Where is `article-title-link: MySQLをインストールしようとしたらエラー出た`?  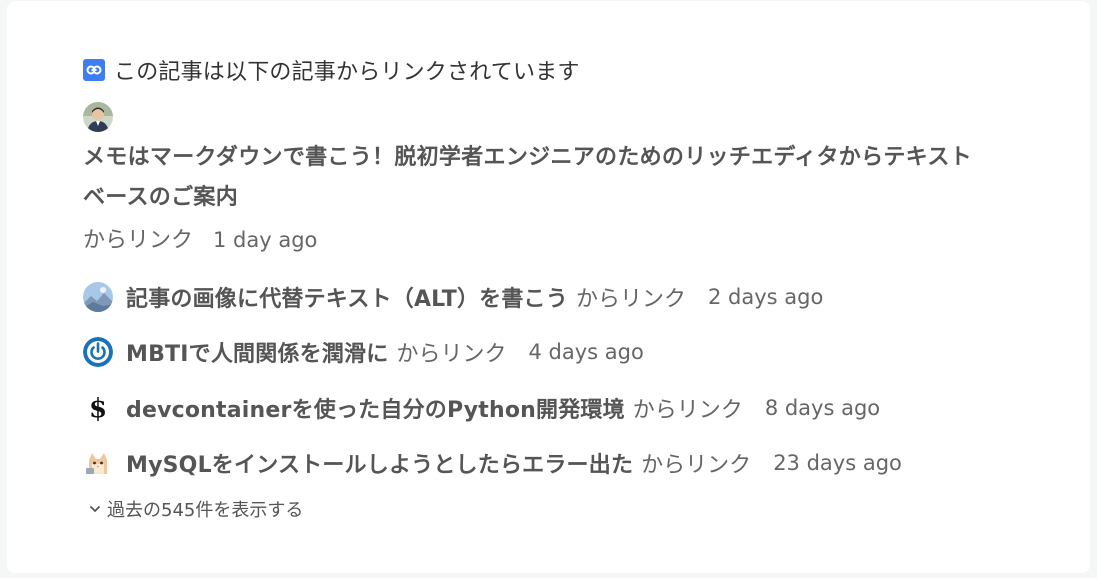 article-title-link: MySQLをインストールしようとしたらエラー出た is located at coordinates (379, 463).